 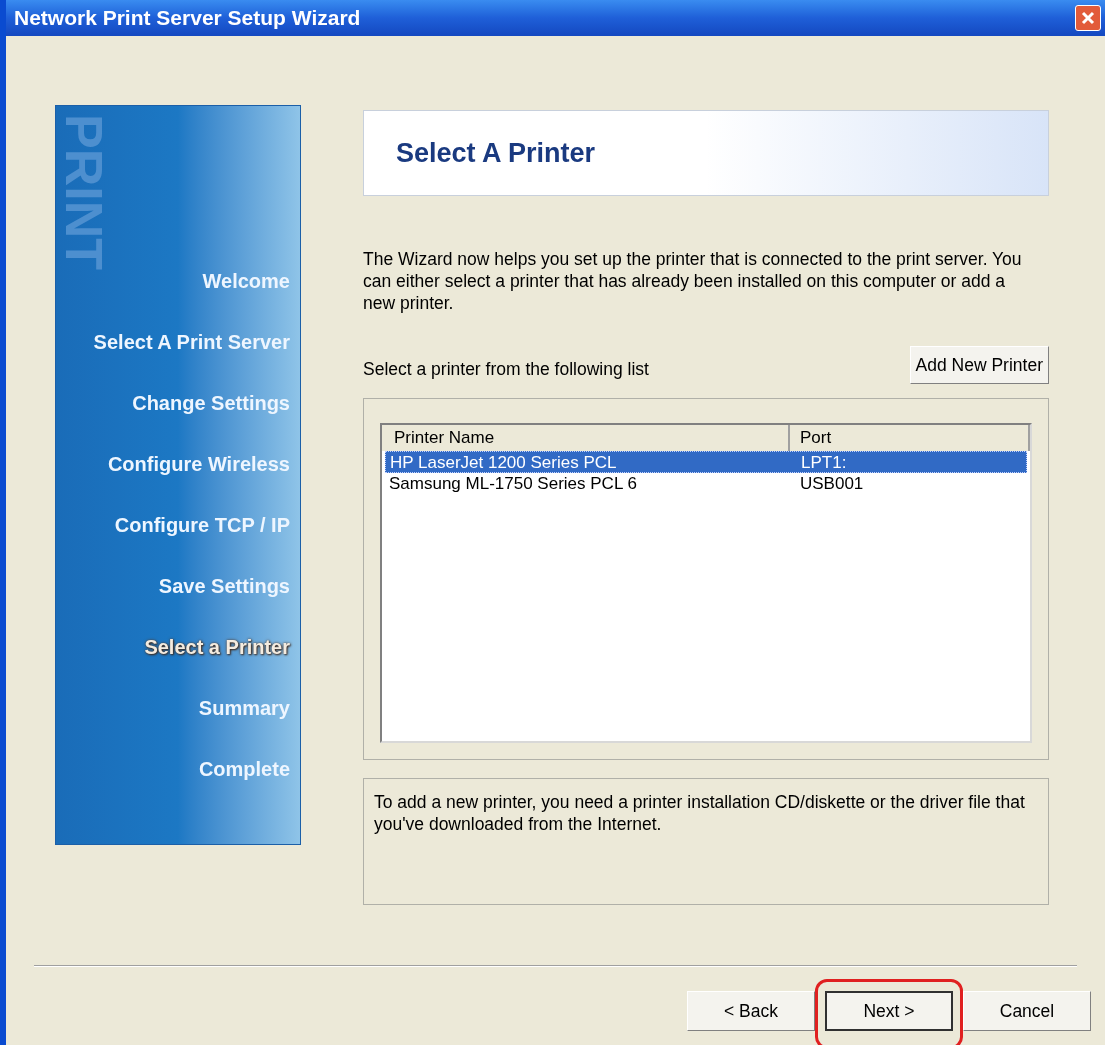 I want to click on table-cell-text: Samsung ML-1750 Series PCL 6, so click(x=513, y=484).